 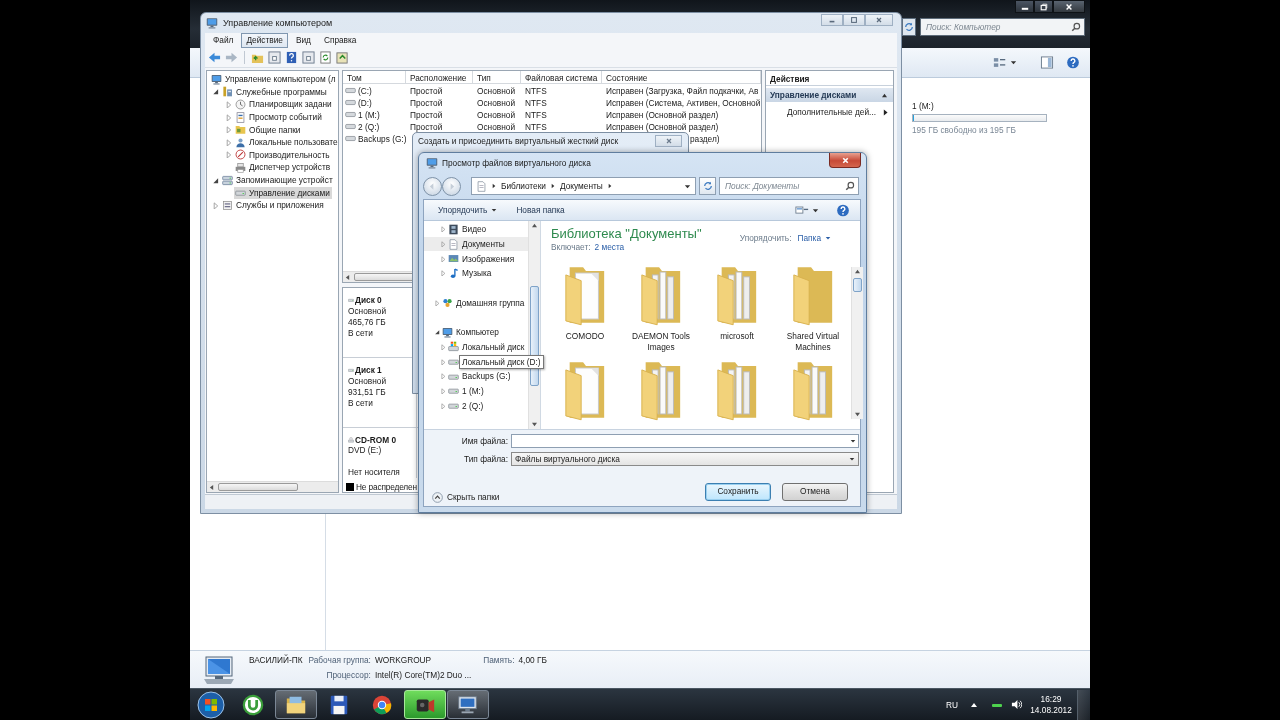 I want to click on dialog-button: Сохранить, so click(x=738, y=491).